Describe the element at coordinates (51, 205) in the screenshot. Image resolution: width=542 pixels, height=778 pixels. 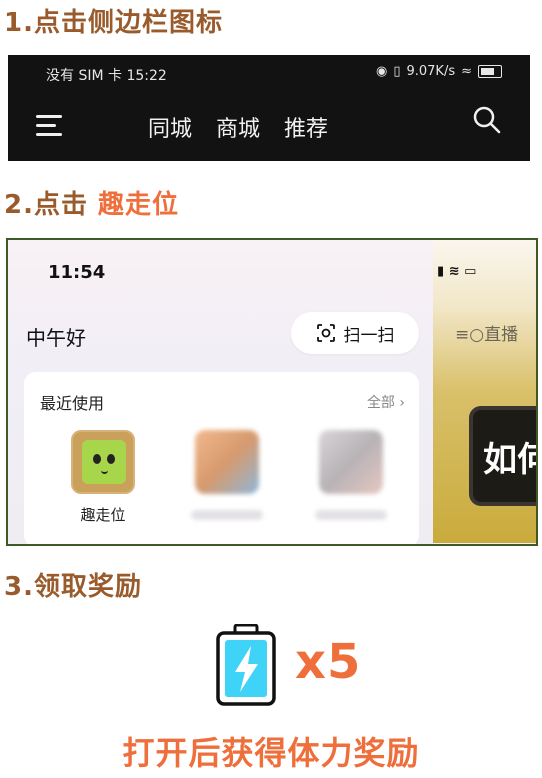
I see `step-2-prefix: 2.点击` at that location.